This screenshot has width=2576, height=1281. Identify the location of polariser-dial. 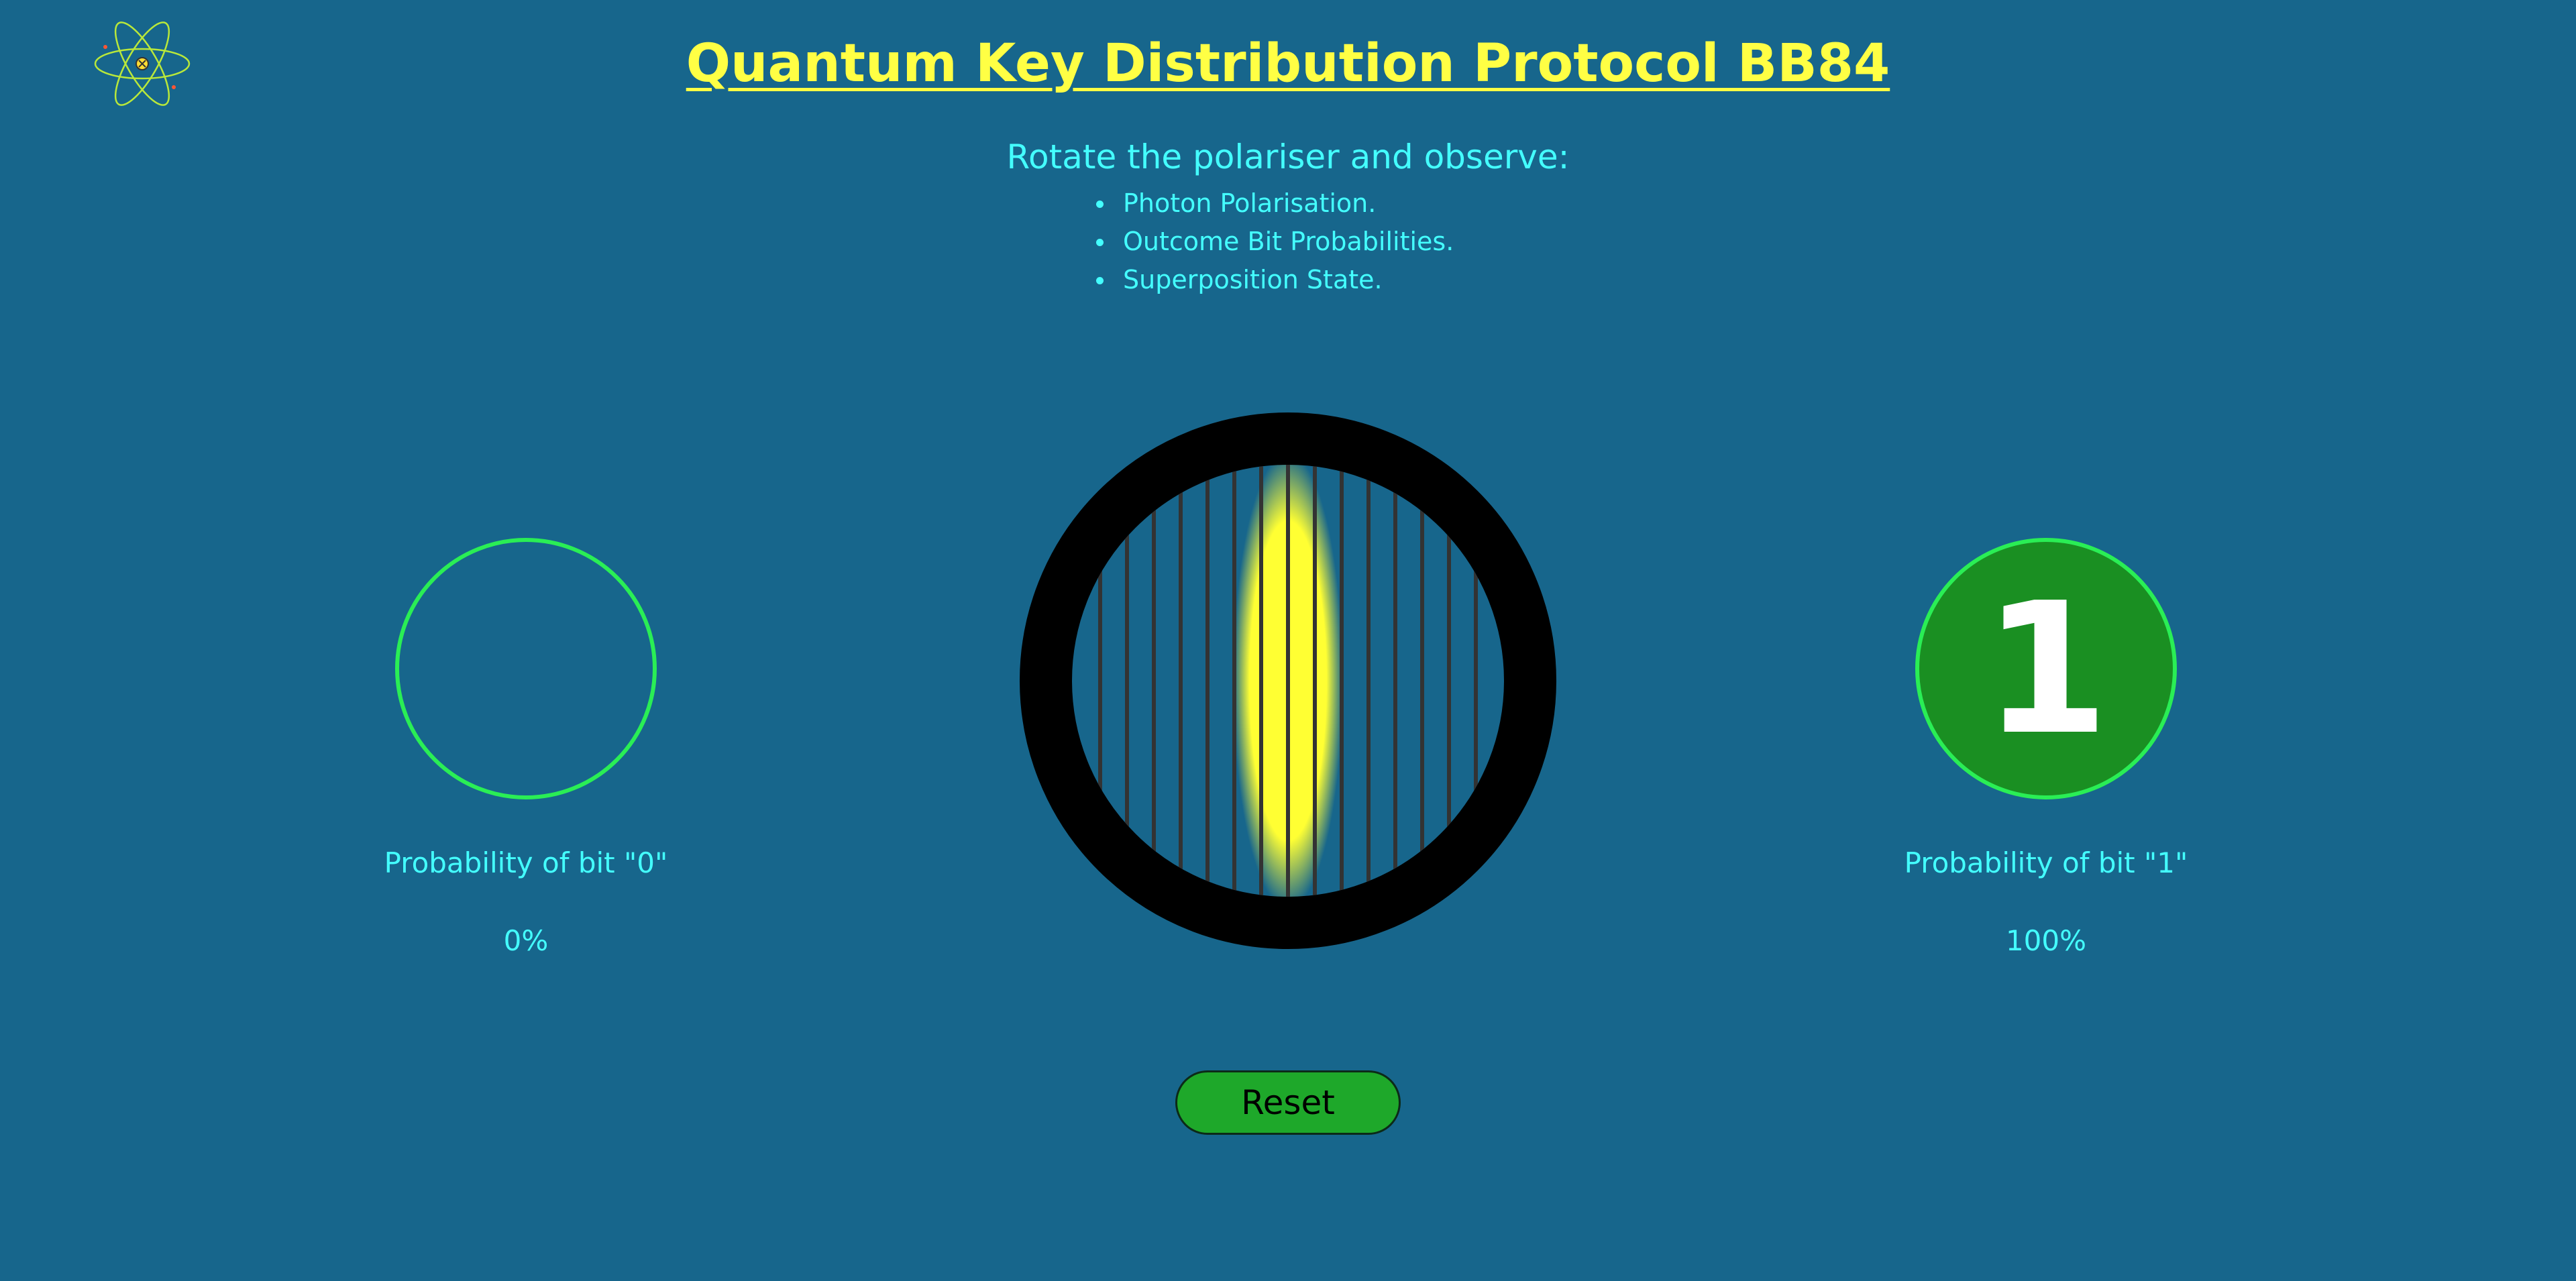
(1288, 680).